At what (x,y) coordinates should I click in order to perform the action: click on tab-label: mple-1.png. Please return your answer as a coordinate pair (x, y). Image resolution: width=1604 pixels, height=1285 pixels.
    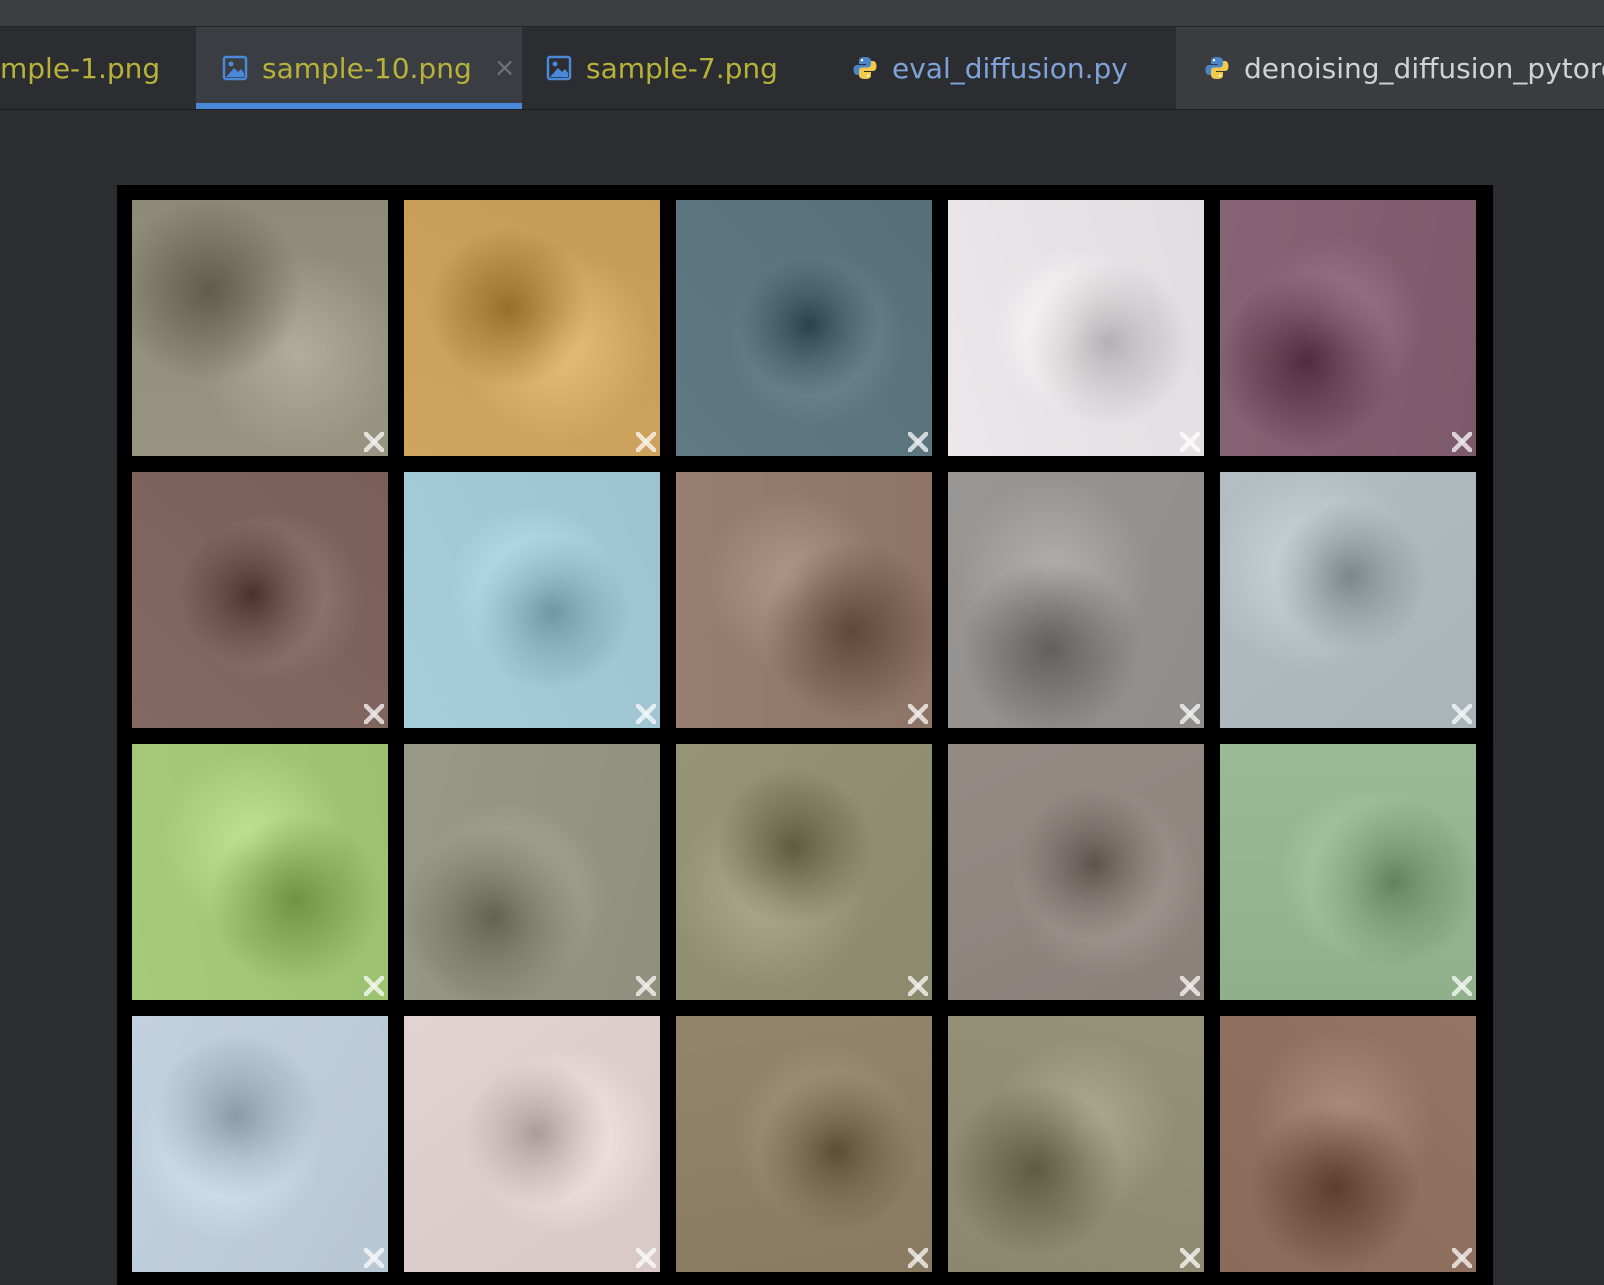
    Looking at the image, I should click on (80, 68).